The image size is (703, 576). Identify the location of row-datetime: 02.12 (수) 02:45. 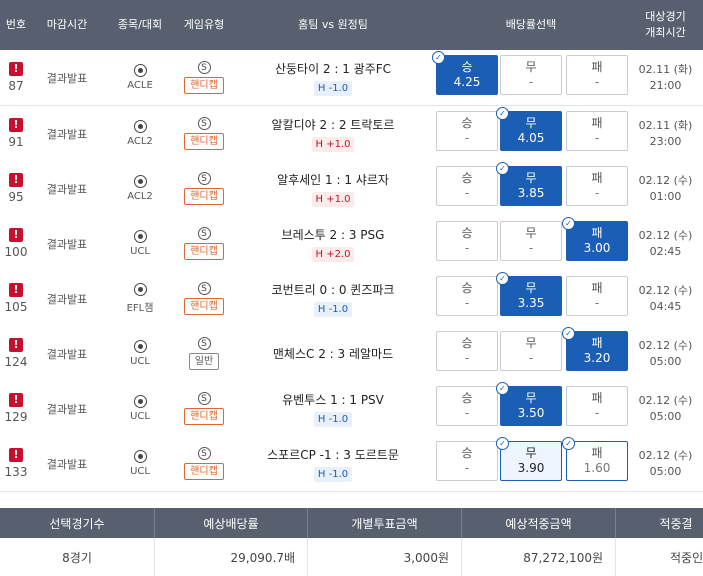
(665, 243).